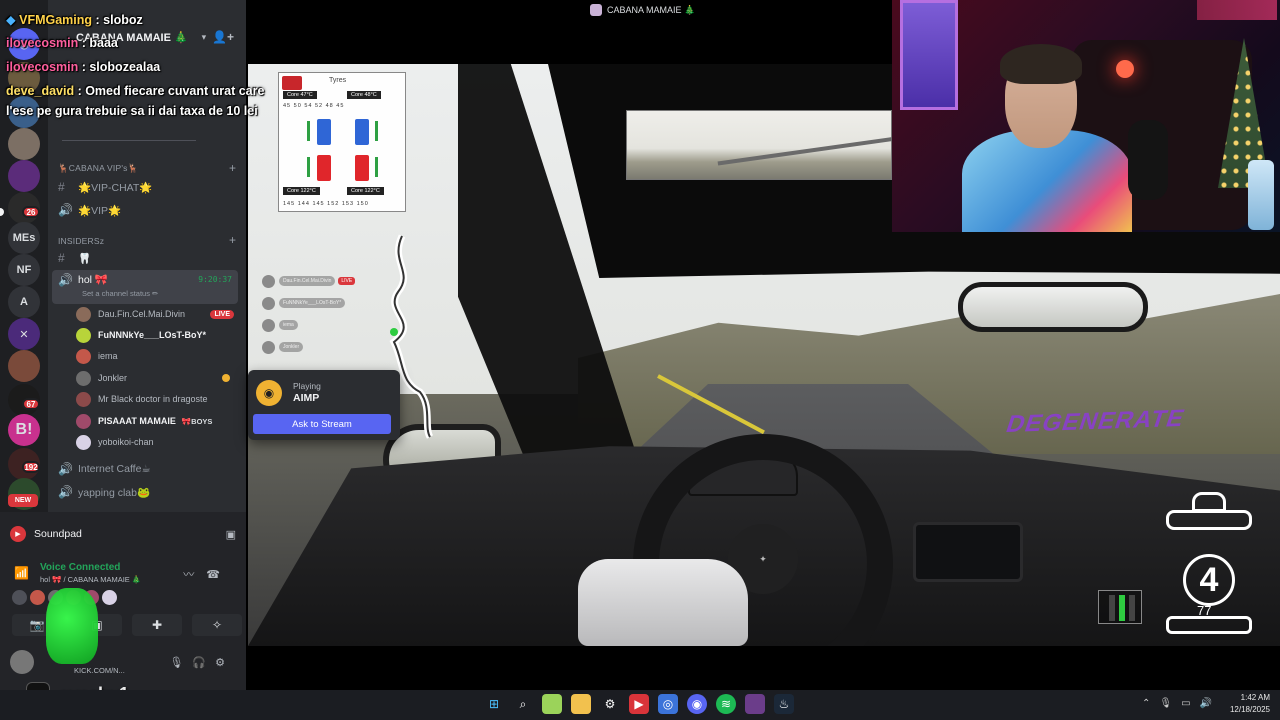  Describe the element at coordinates (161, 399) in the screenshot. I see `voice-user: Mr Black doctor in dragoste` at that location.